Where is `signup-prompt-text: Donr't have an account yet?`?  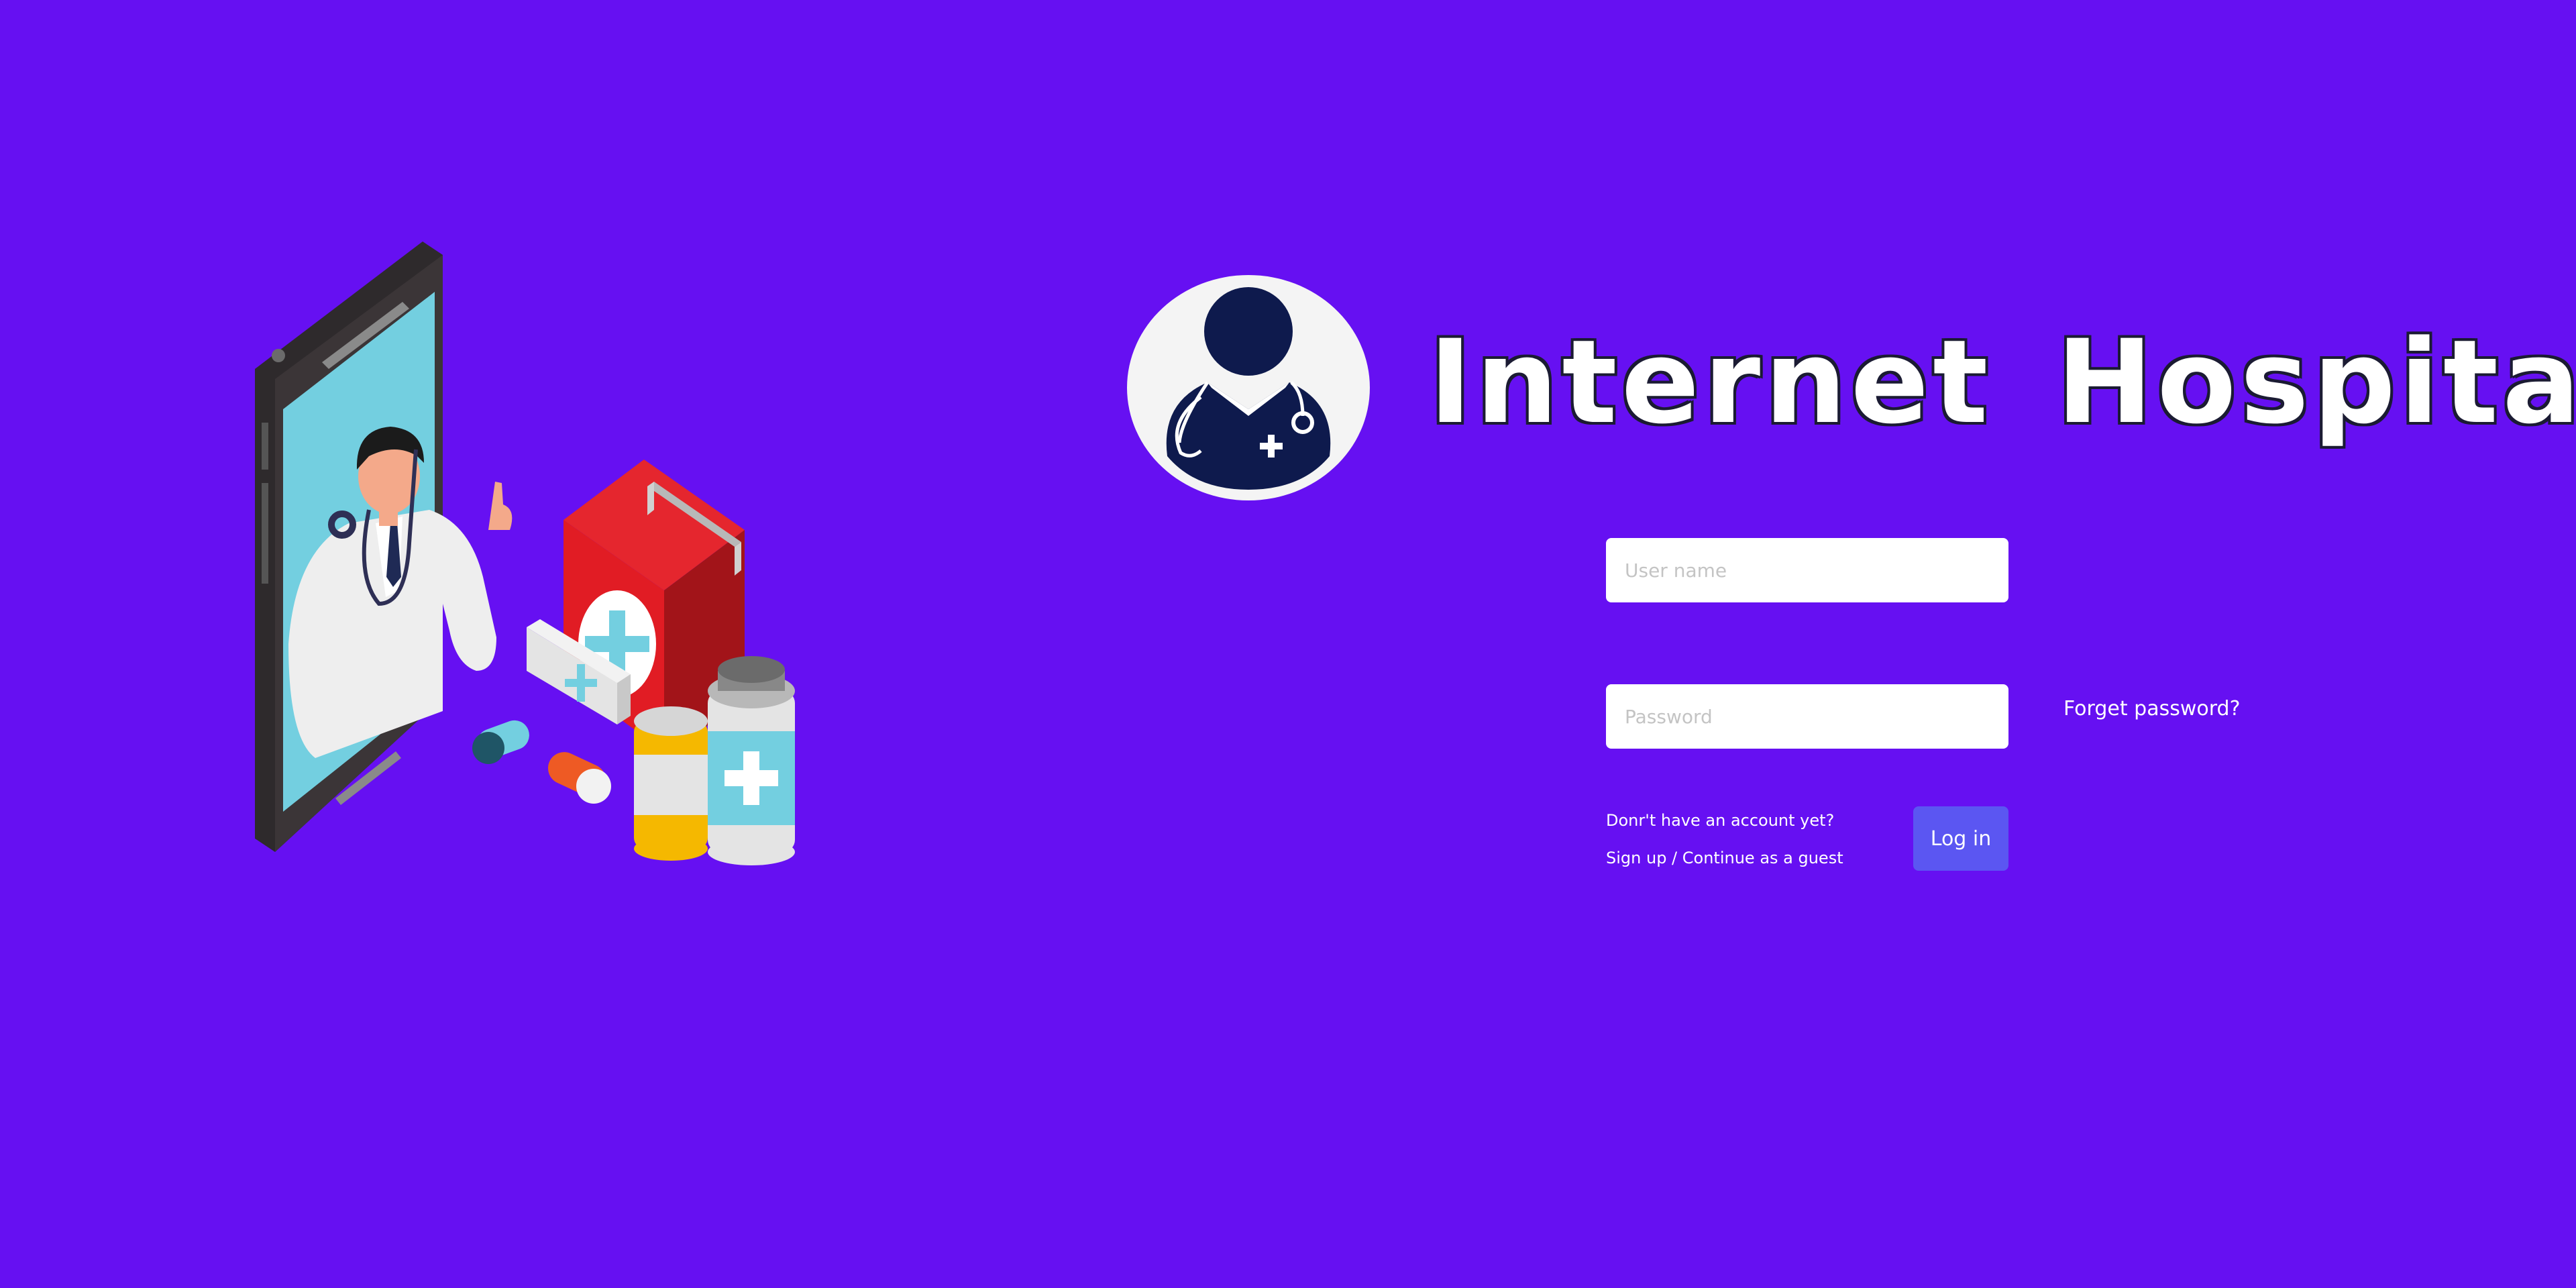
signup-prompt-text: Donr't have an account yet? is located at coordinates (1720, 820).